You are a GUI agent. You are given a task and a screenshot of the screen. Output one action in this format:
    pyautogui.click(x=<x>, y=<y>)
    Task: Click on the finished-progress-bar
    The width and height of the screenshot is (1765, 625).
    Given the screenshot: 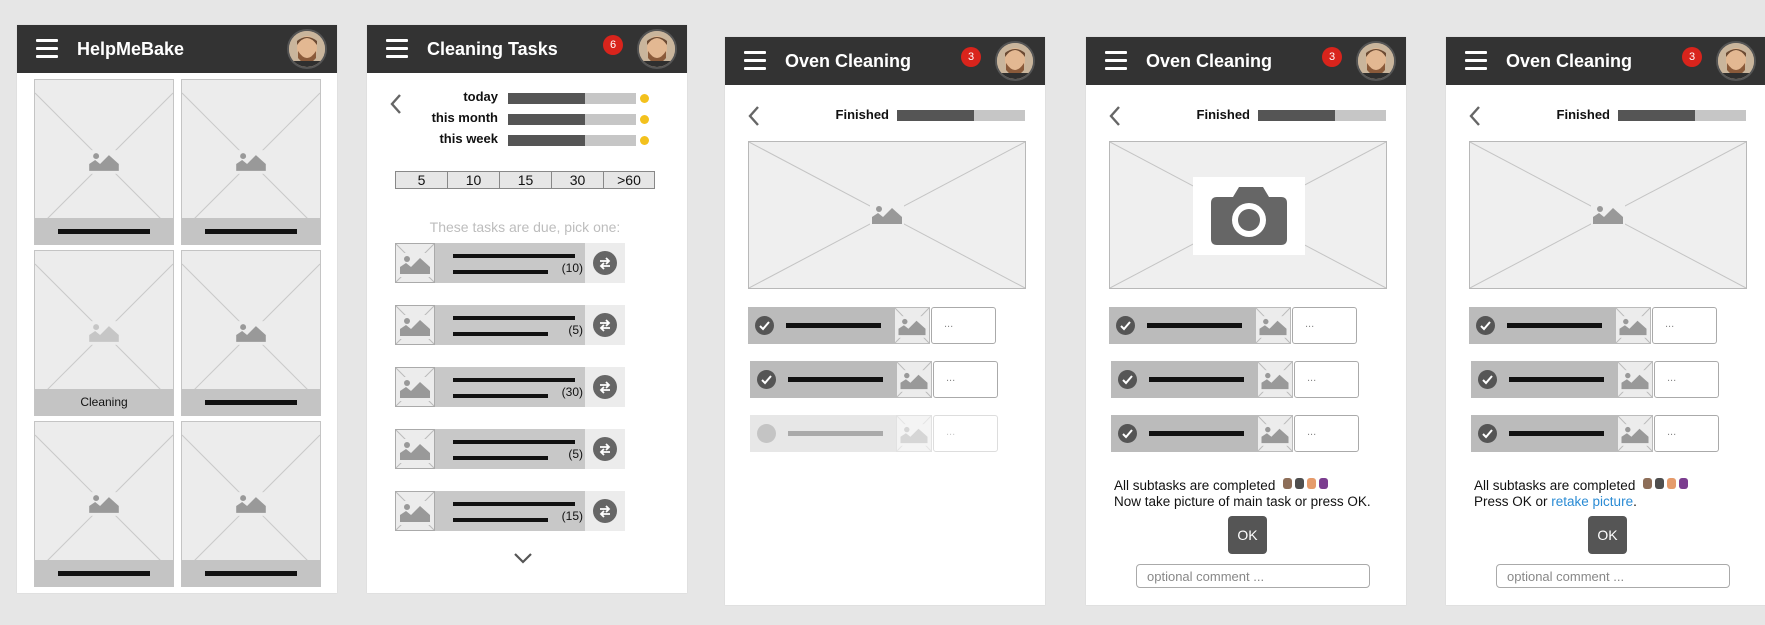 What is the action you would take?
    pyautogui.click(x=1322, y=115)
    